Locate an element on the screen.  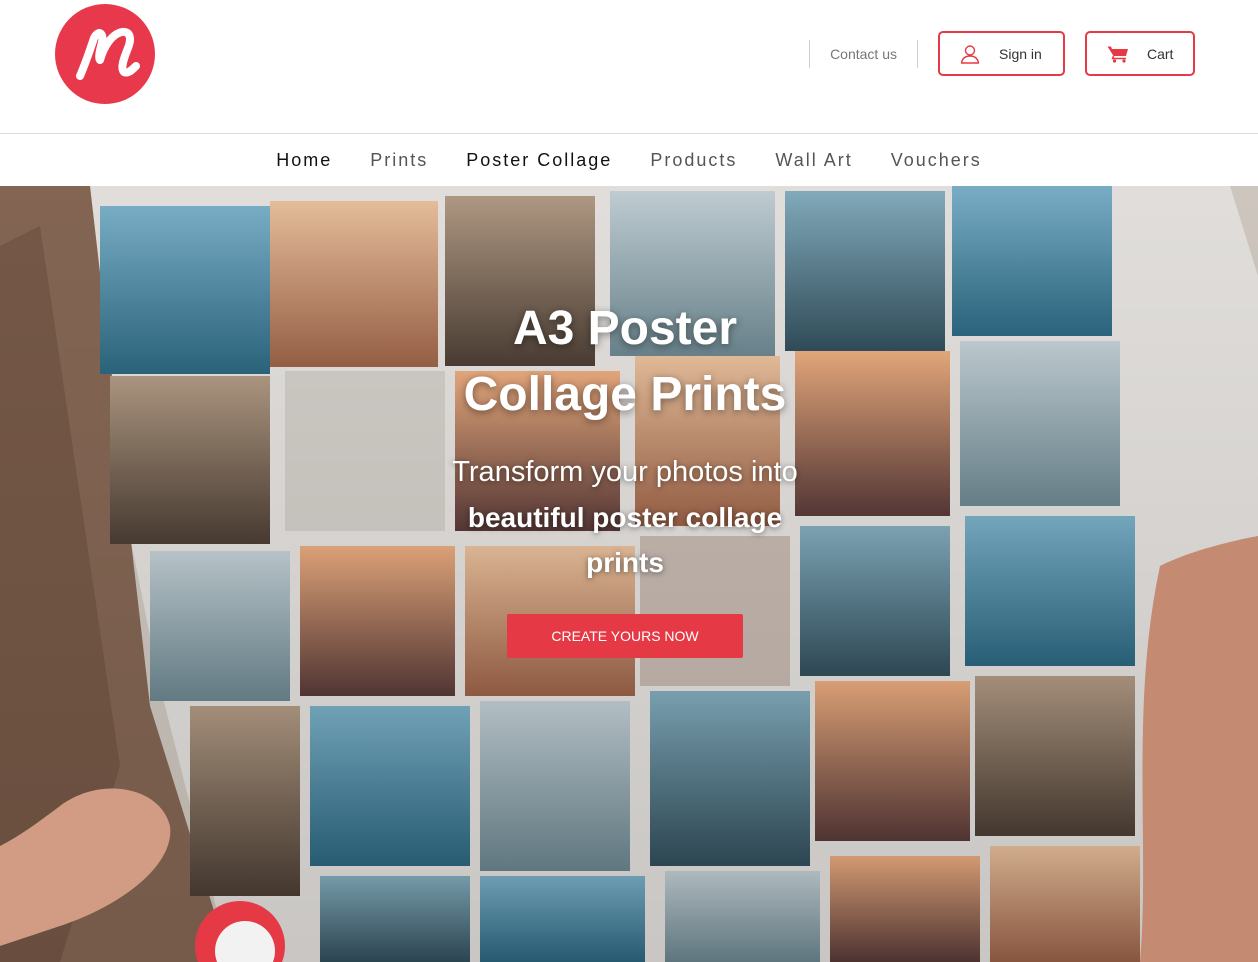
hero-title-line-2: Collage Prints is located at coordinates (625, 394).